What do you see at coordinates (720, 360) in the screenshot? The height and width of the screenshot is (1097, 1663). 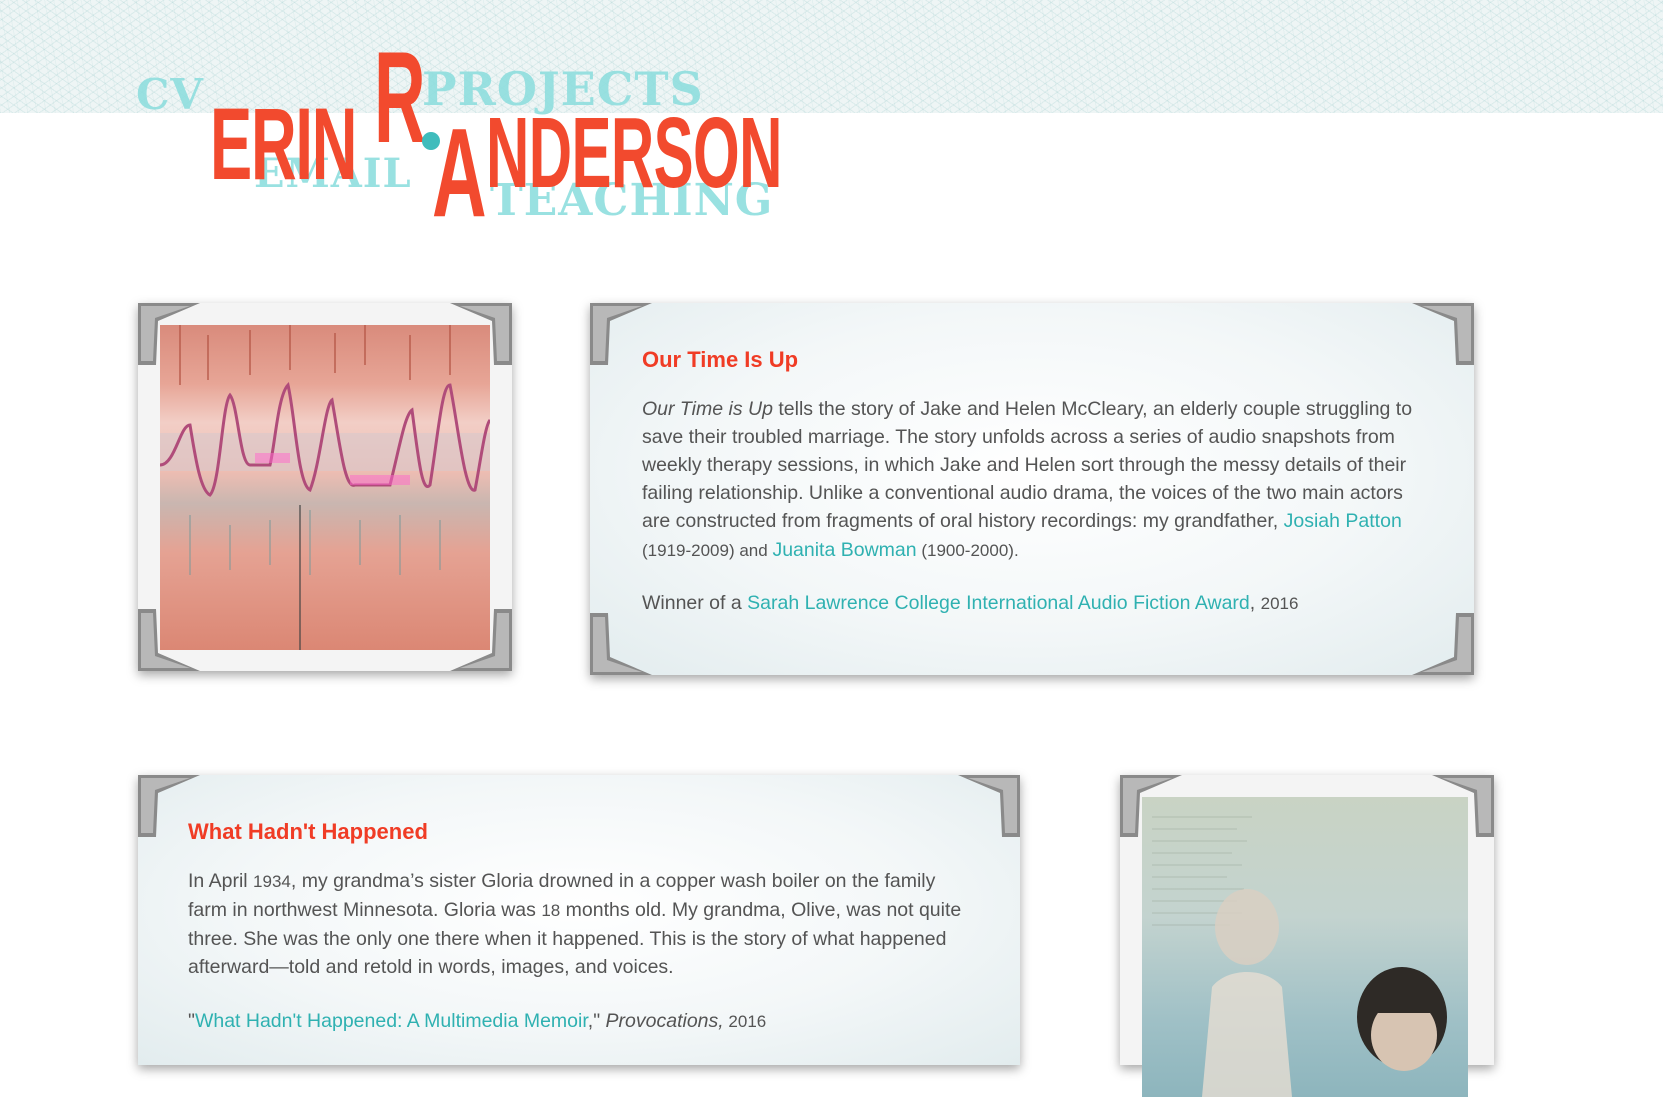 I see `project-title: Our Time Is Up` at bounding box center [720, 360].